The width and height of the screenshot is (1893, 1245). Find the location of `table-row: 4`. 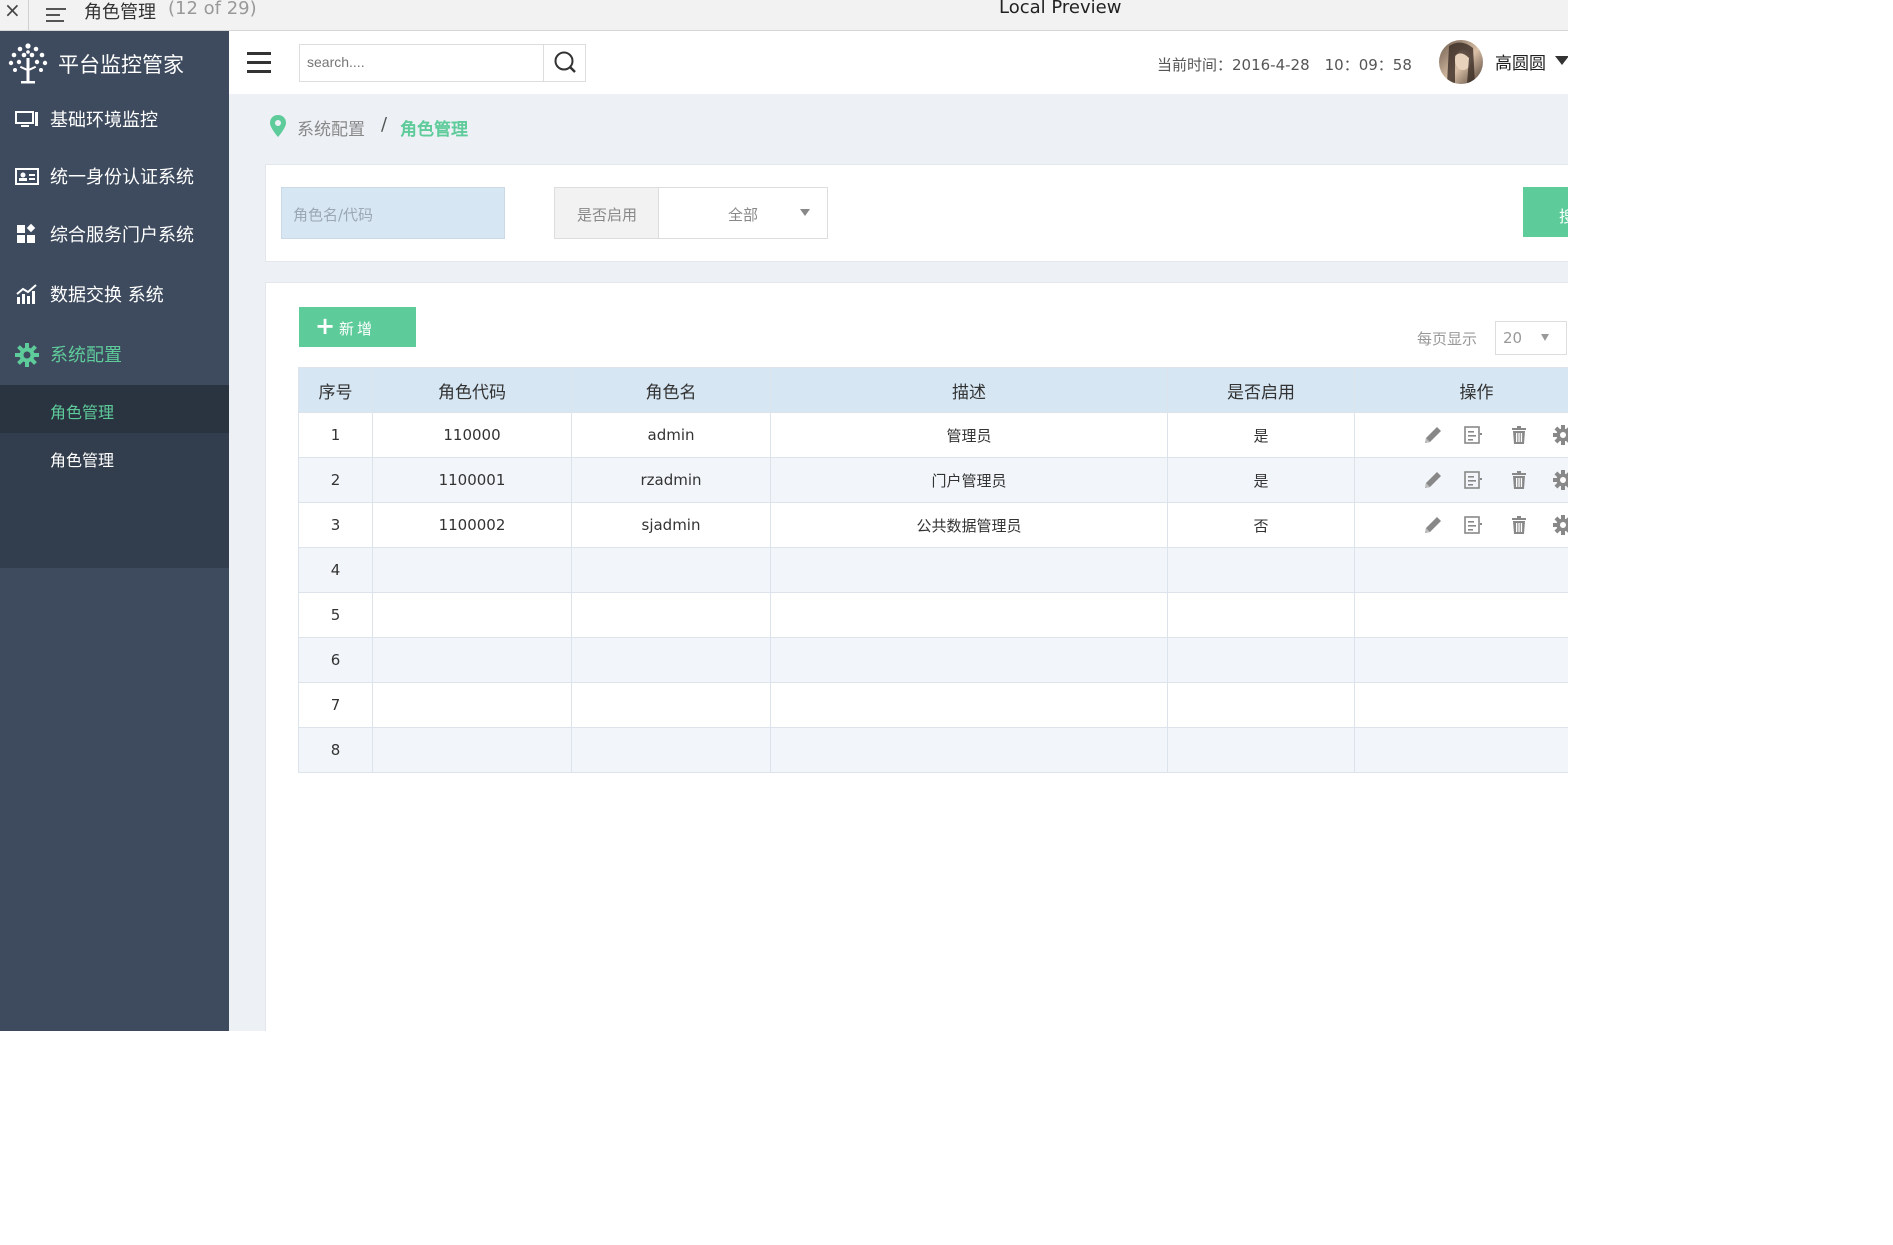

table-row: 4 is located at coordinates (933, 570).